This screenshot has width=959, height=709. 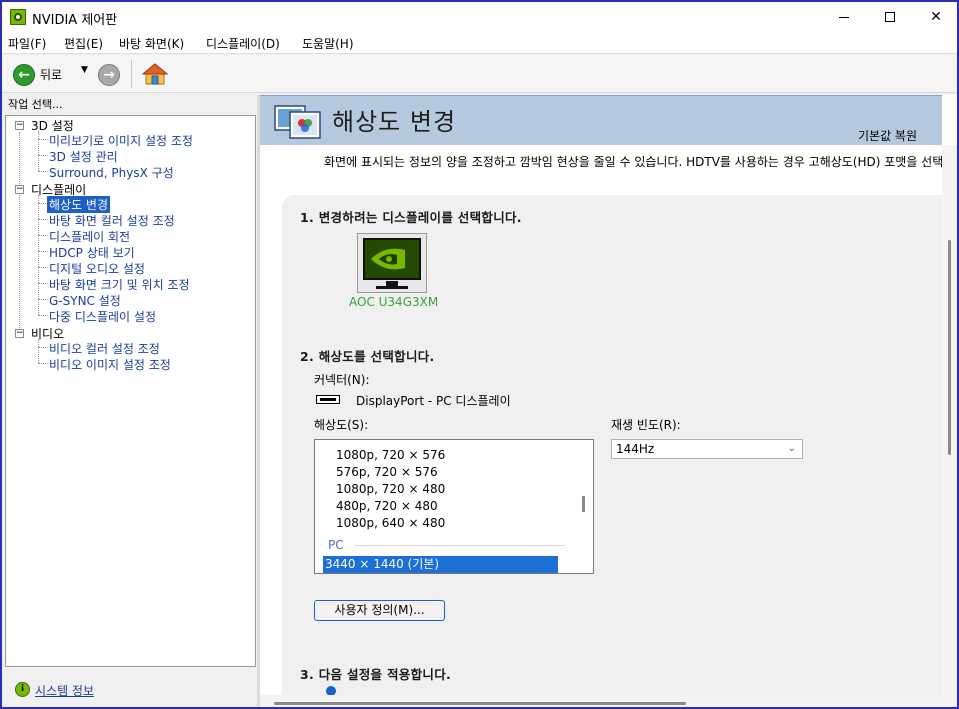 I want to click on minimize-icon, so click(x=844, y=17).